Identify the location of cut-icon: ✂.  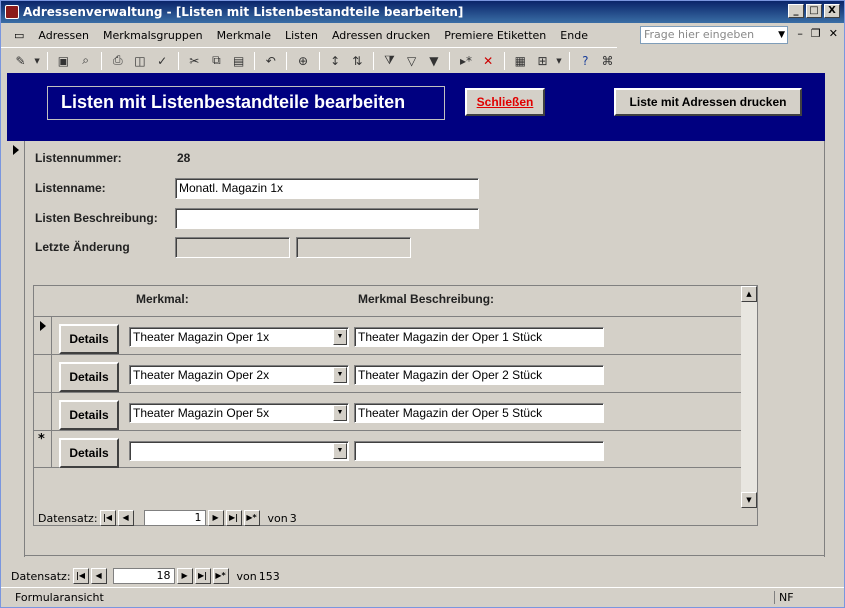
(194, 61).